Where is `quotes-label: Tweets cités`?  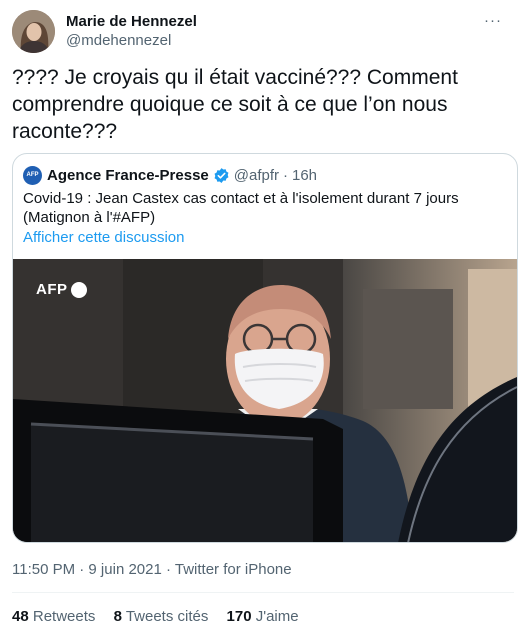 quotes-label: Tweets cités is located at coordinates (167, 616).